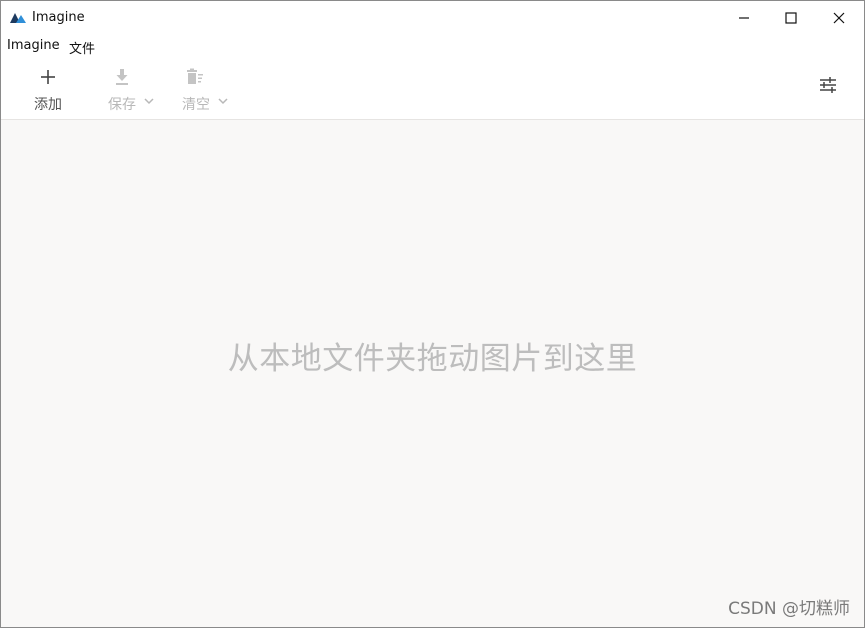  I want to click on maximize-button, so click(791, 17).